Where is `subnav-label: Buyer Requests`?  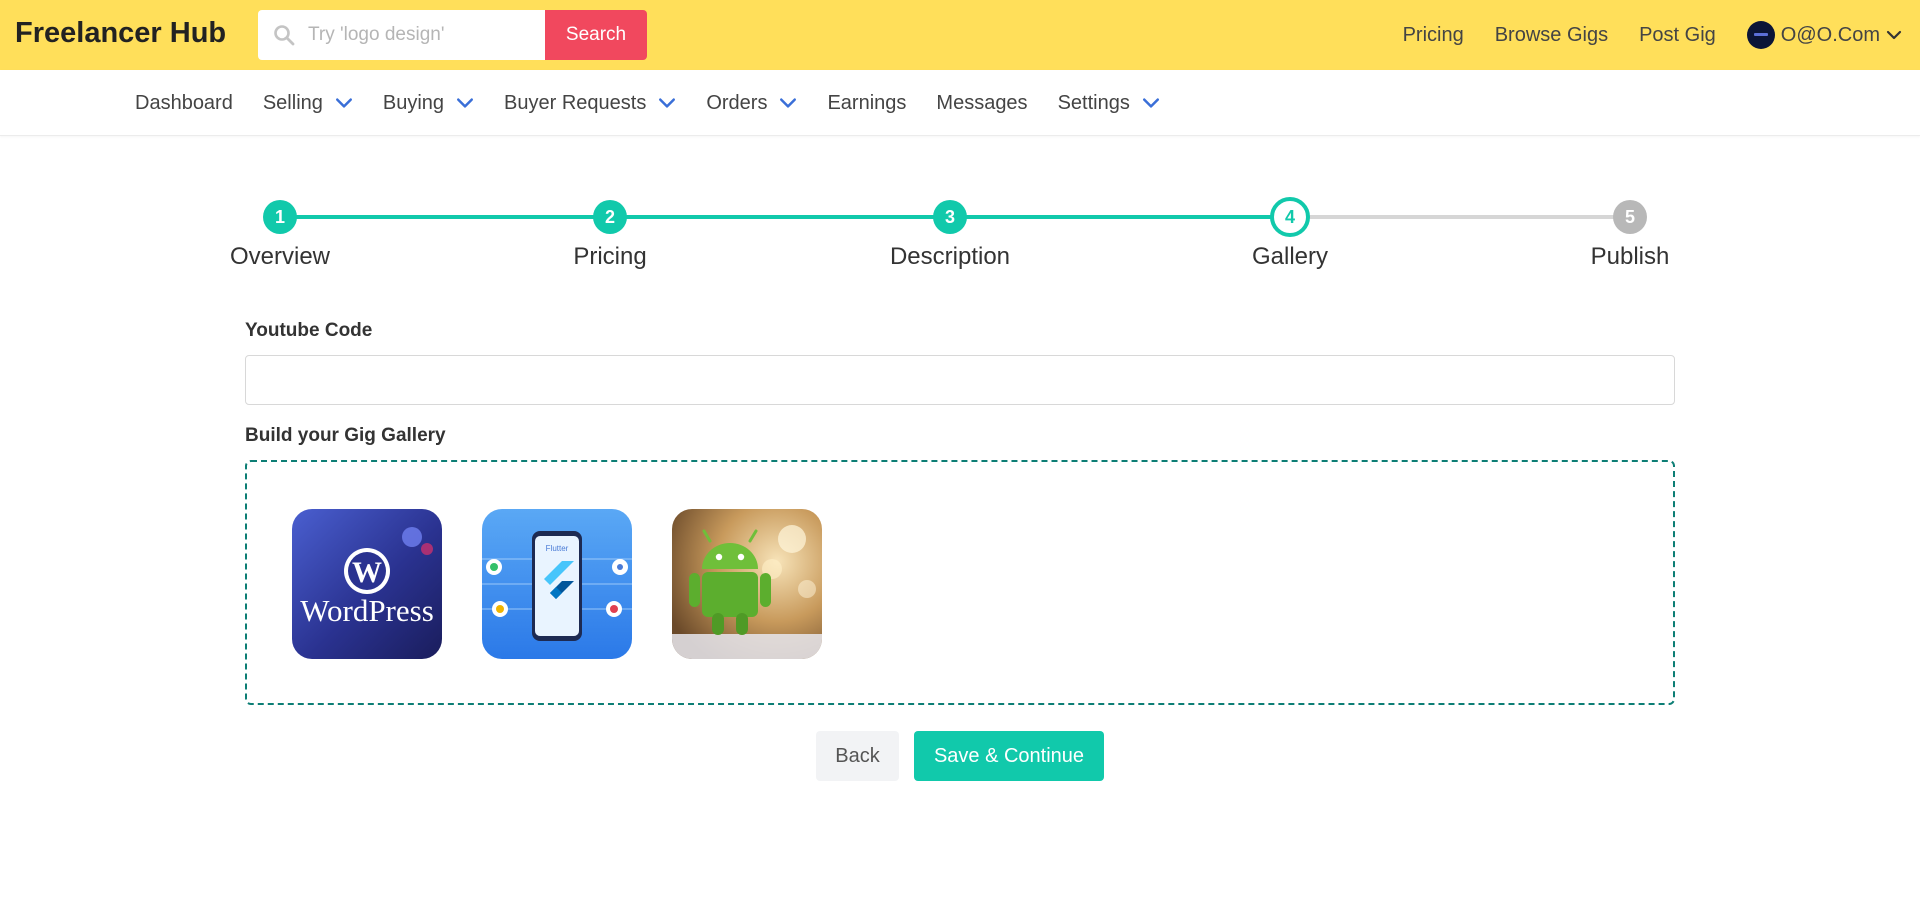 subnav-label: Buyer Requests is located at coordinates (575, 102).